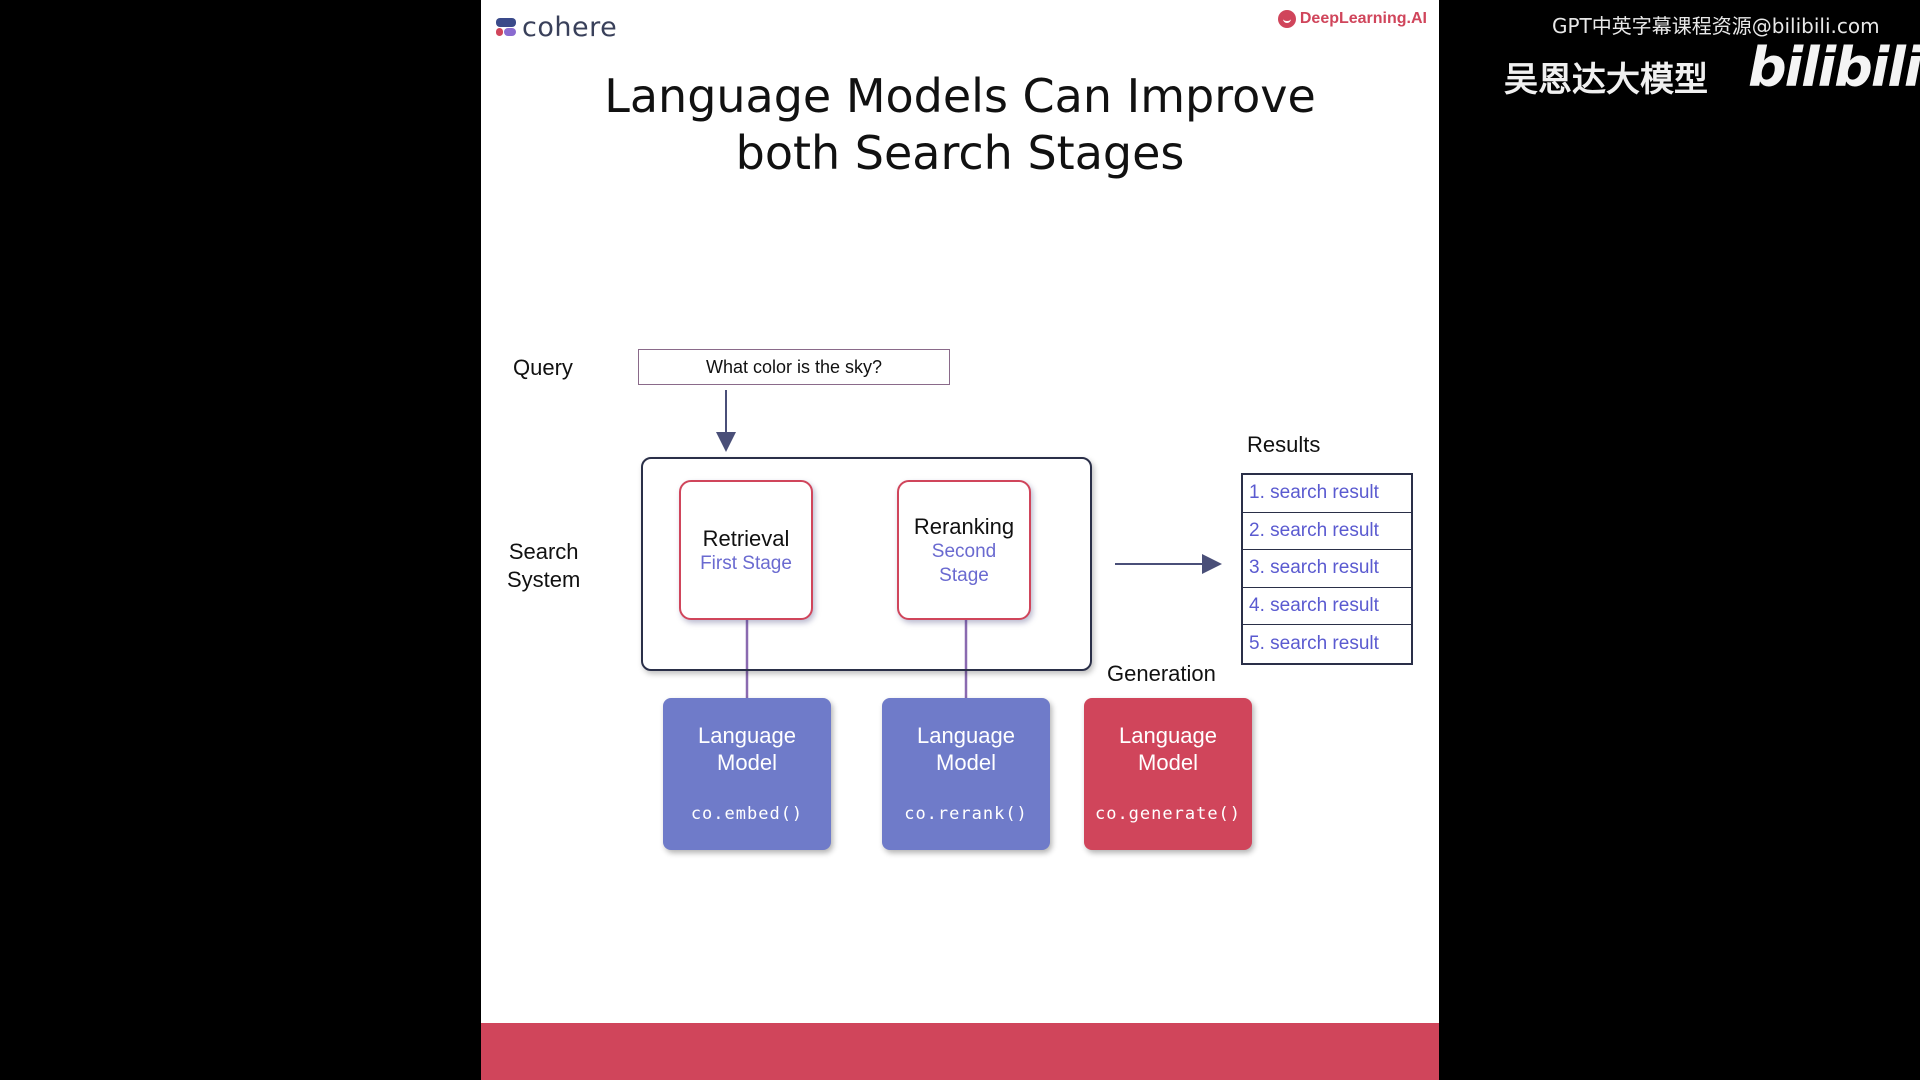 The image size is (1920, 1080). Describe the element at coordinates (746, 538) in the screenshot. I see `retrieval-stage-name: Retrieval` at that location.